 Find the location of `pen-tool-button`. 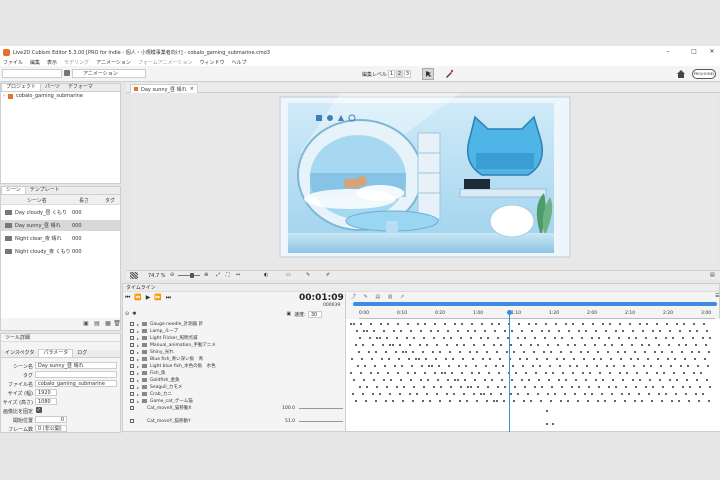

pen-tool-button is located at coordinates (449, 74).